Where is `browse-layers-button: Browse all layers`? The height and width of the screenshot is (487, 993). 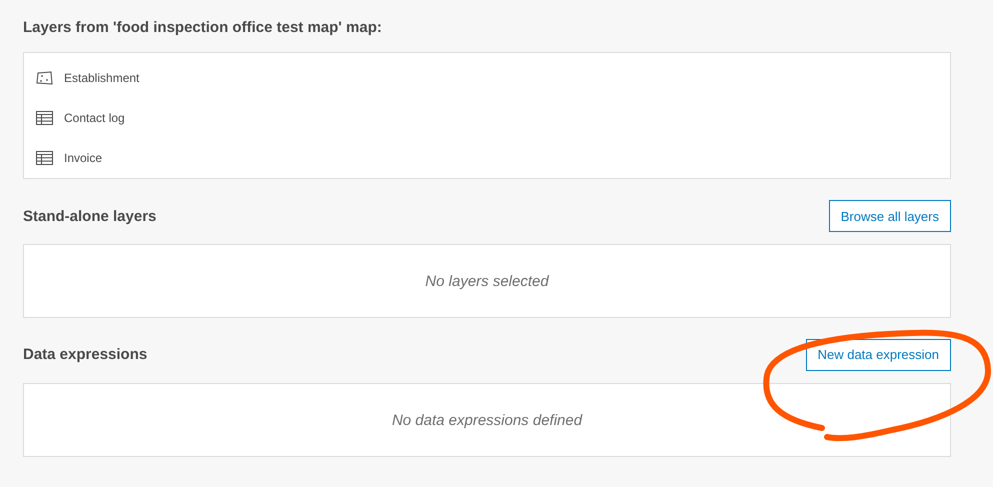 browse-layers-button: Browse all layers is located at coordinates (889, 216).